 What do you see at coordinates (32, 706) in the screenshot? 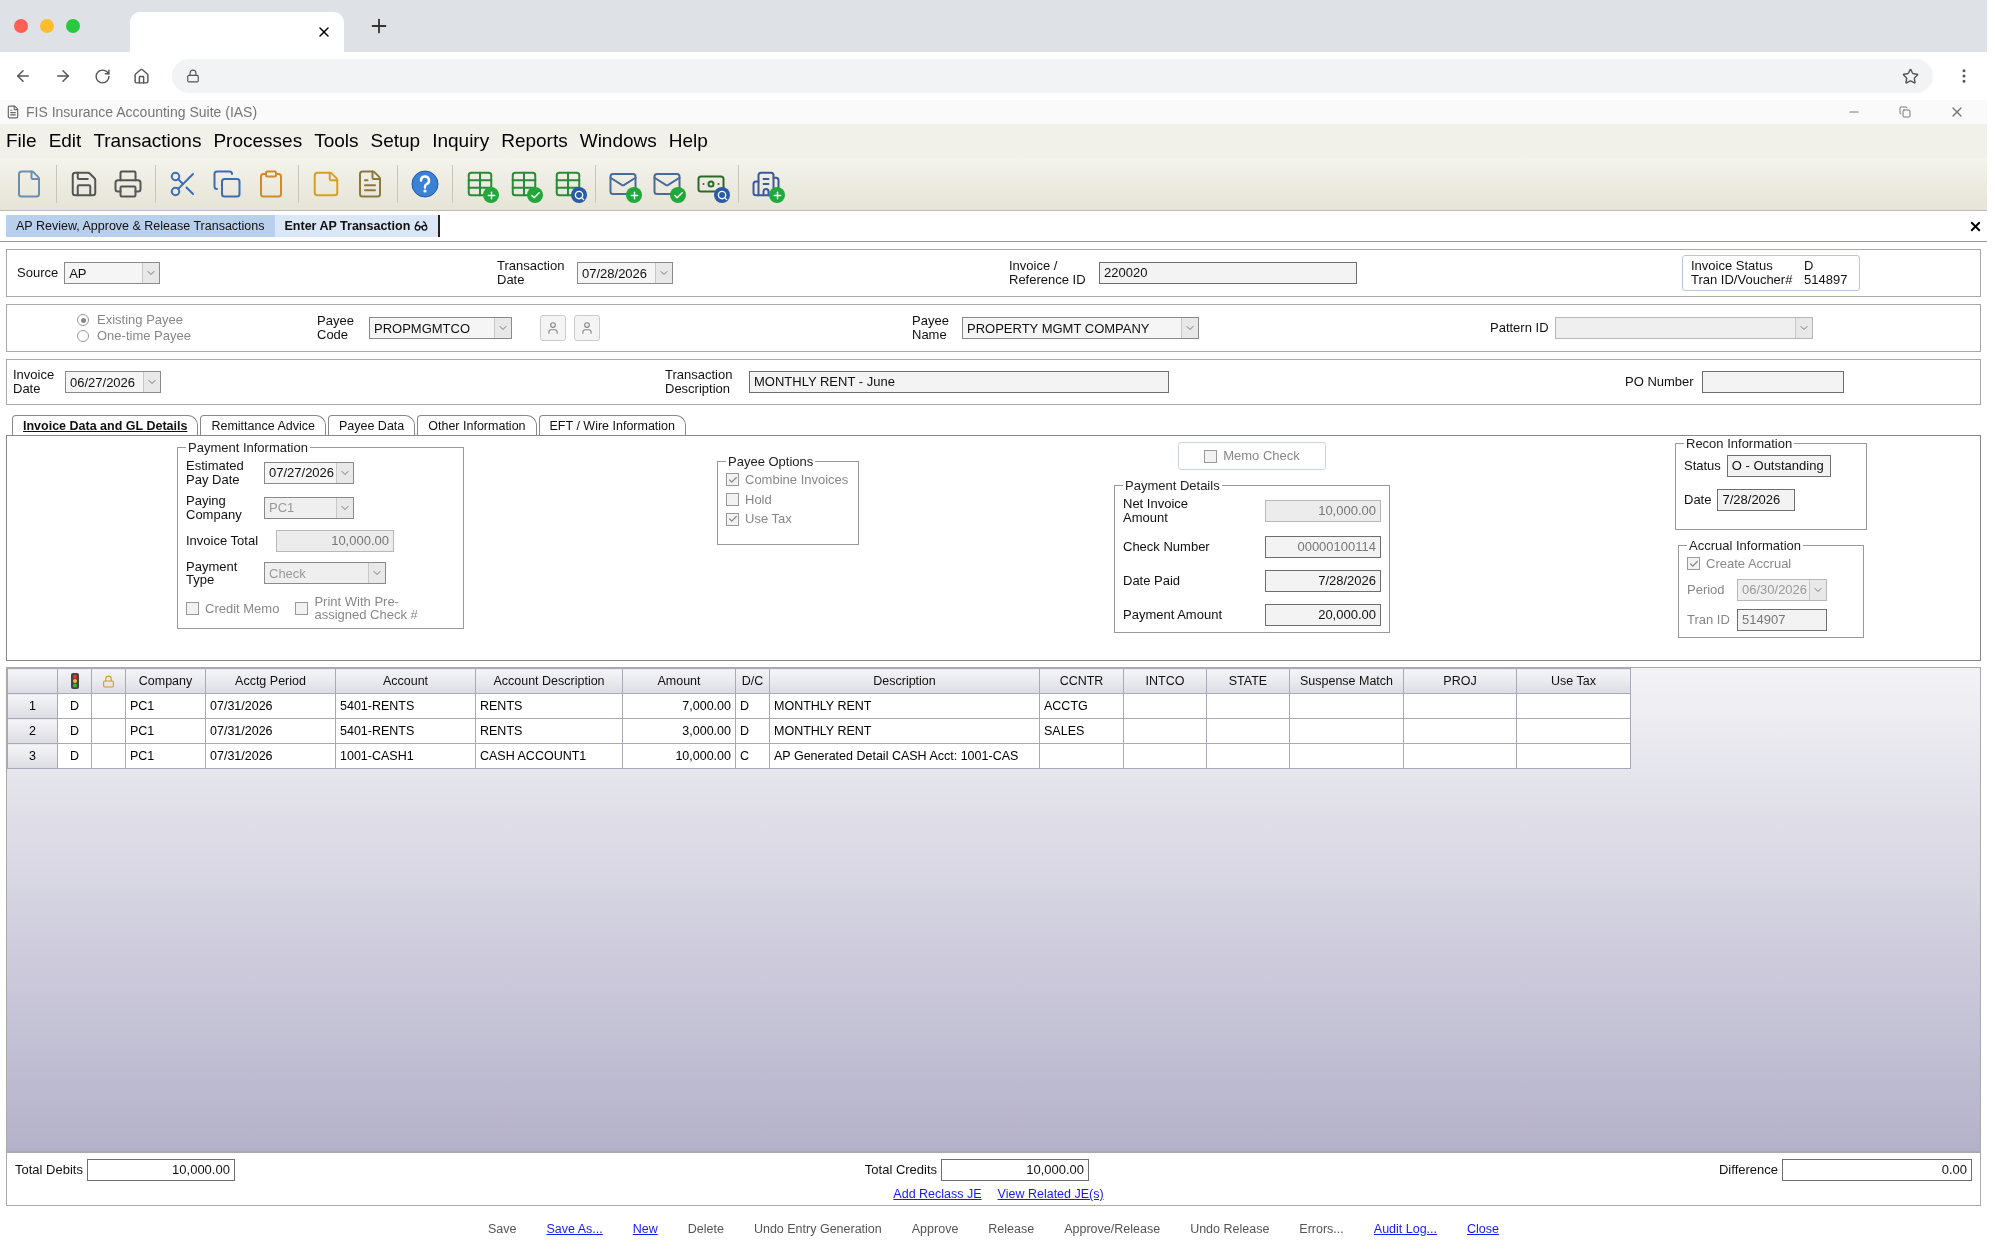
I see `row-header: 1` at bounding box center [32, 706].